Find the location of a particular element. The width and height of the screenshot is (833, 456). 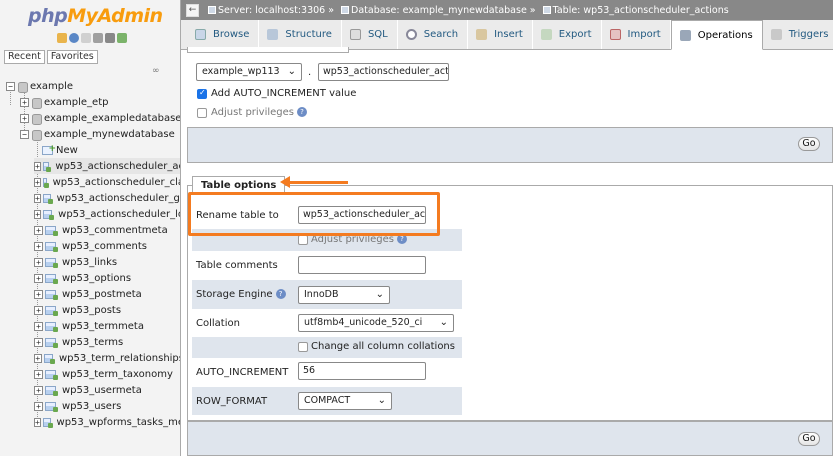

tree-item-table: + wp53_commentmeta is located at coordinates (107, 230).